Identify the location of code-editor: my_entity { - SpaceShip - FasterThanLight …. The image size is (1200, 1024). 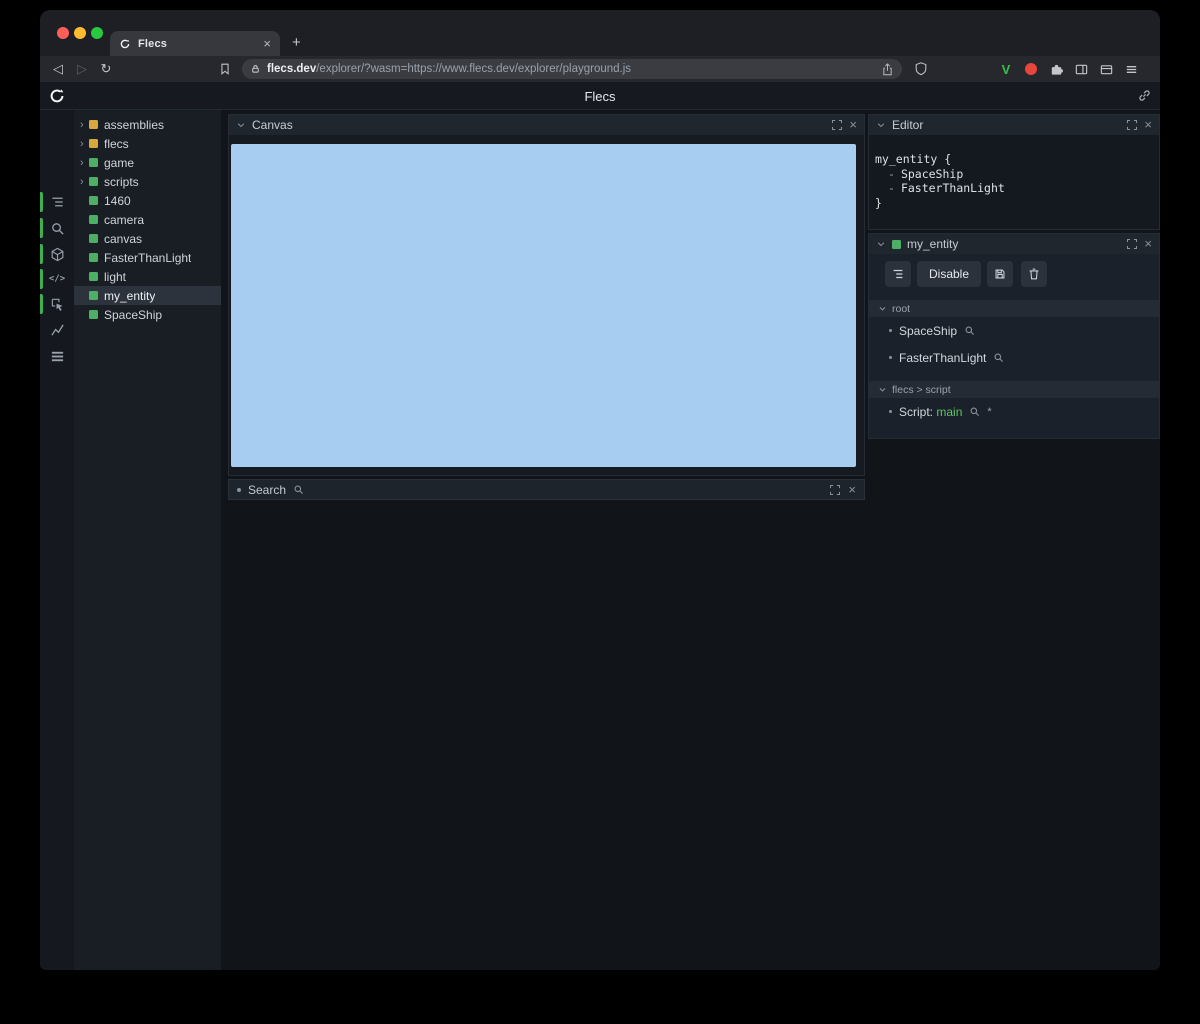
(1014, 182).